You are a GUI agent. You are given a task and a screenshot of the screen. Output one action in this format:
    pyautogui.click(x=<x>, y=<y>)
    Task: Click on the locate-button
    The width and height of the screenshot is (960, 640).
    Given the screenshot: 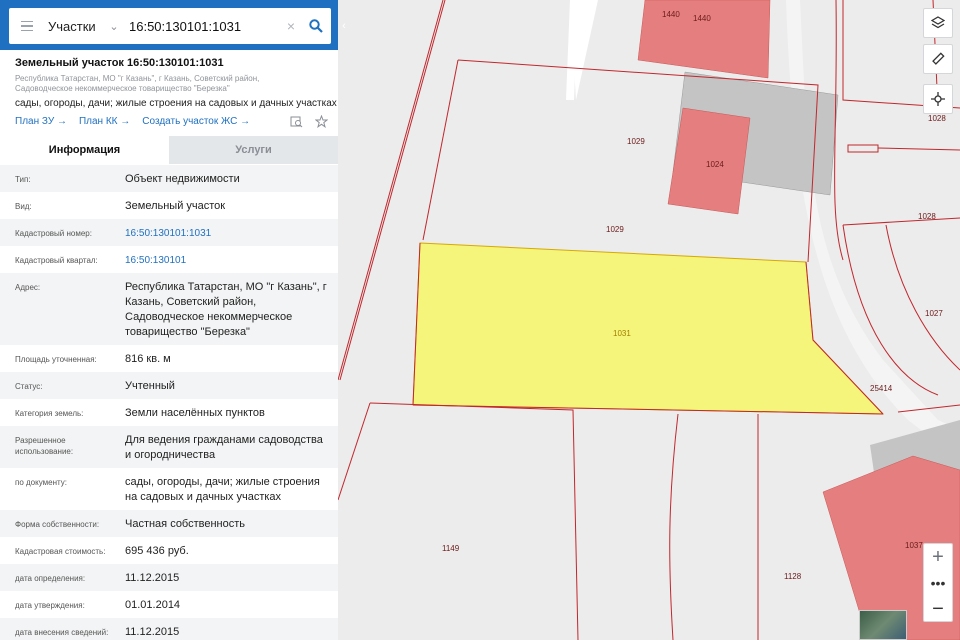 What is the action you would take?
    pyautogui.click(x=938, y=99)
    